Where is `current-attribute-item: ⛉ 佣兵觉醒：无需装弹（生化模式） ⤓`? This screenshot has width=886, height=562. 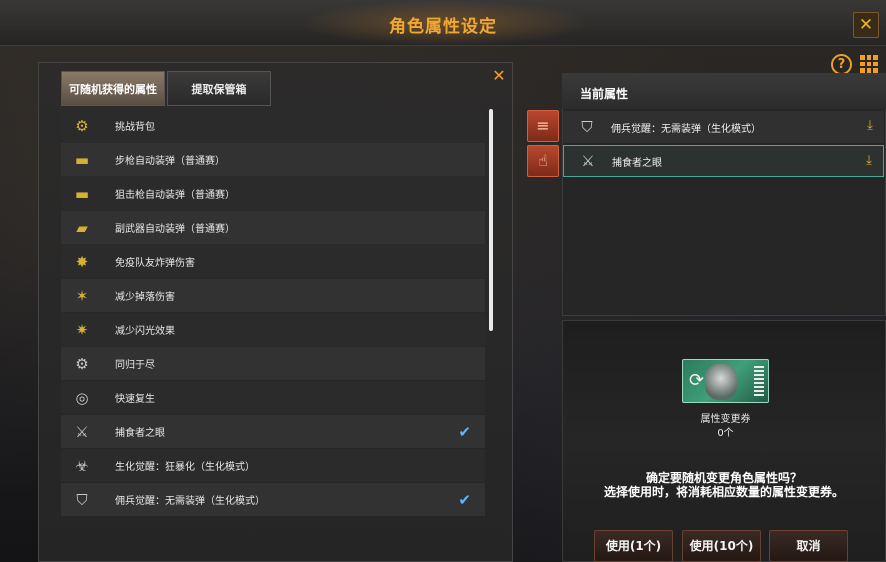
current-attribute-item: ⛉ 佣兵觉醒：无需装弹（生化模式） ⤓ is located at coordinates (723, 127).